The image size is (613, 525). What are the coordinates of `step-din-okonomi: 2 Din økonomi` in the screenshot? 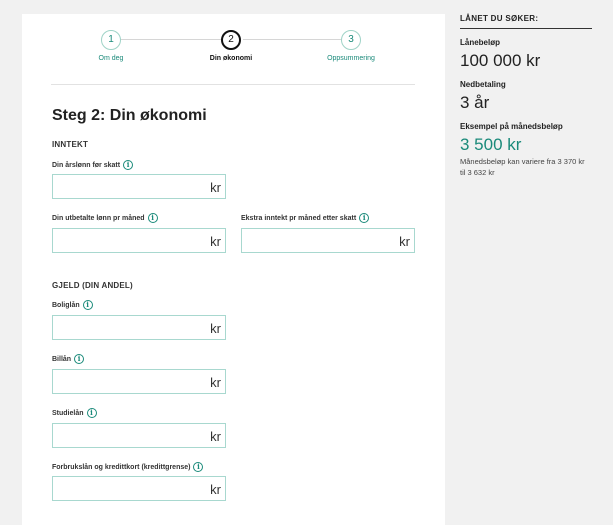 It's located at (231, 46).